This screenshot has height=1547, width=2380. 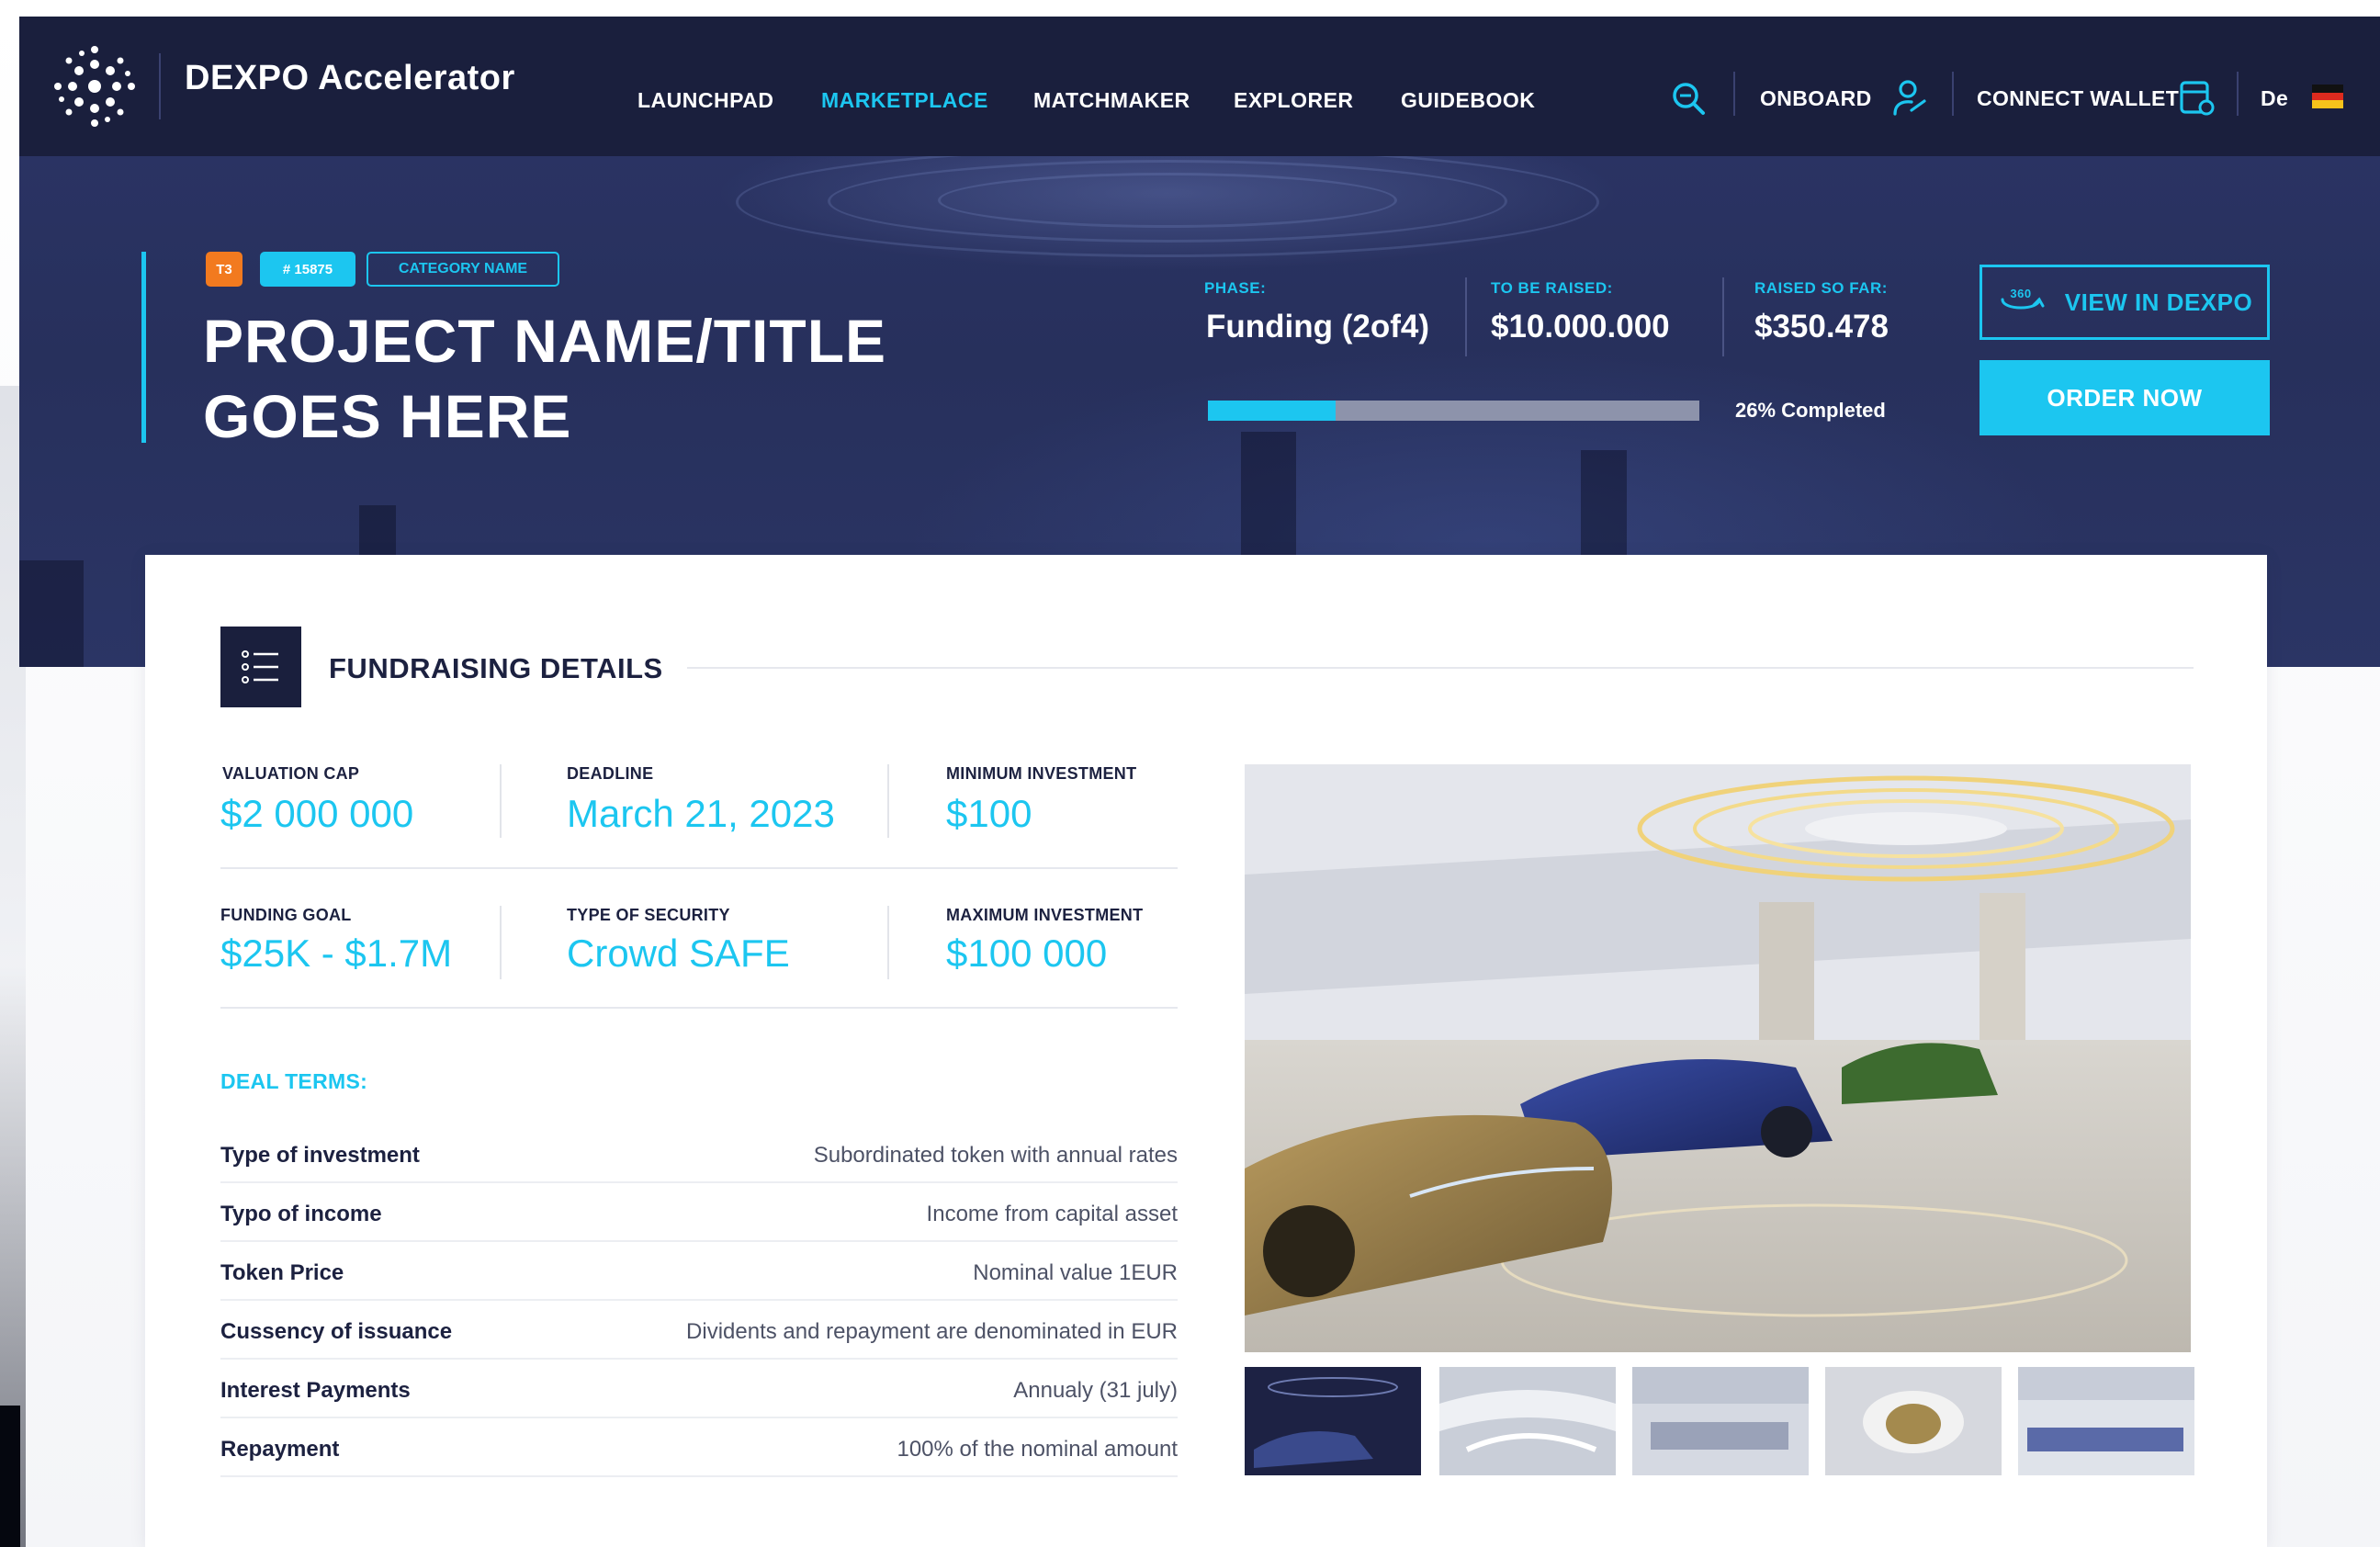 What do you see at coordinates (2274, 98) in the screenshot?
I see `language-selector: De` at bounding box center [2274, 98].